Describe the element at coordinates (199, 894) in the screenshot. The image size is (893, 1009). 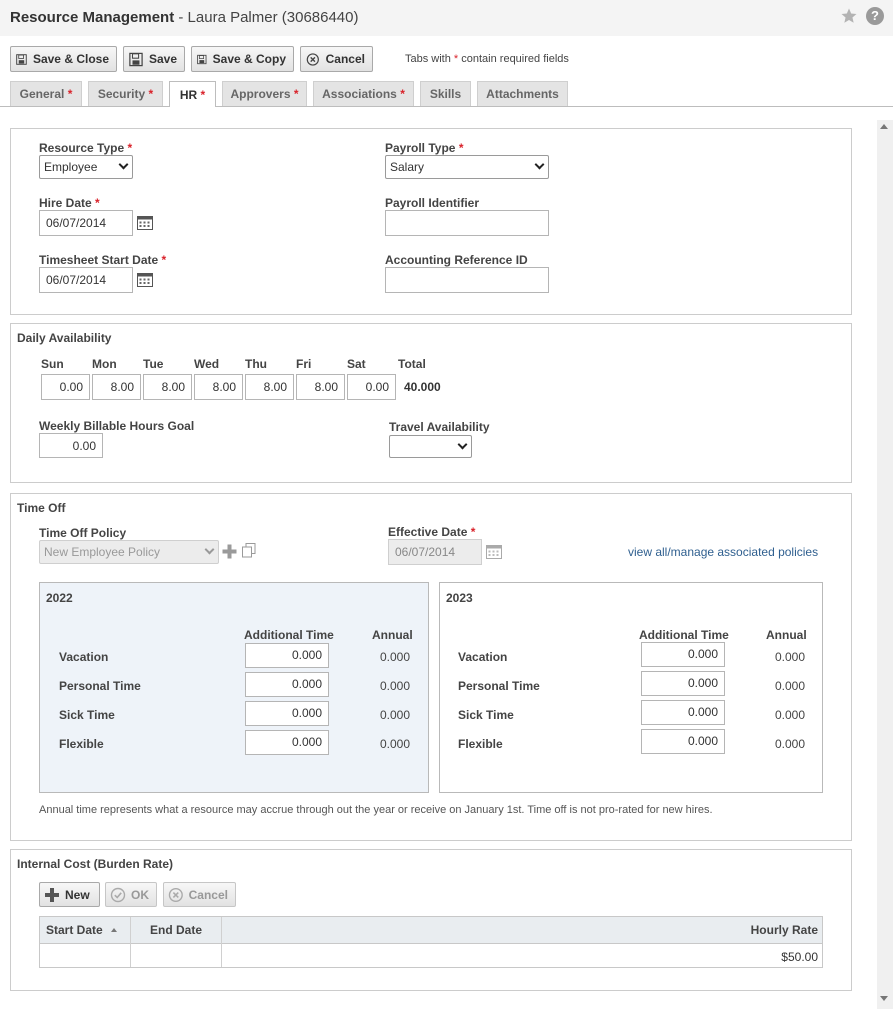
I see `cancel-rate-button: Cancel` at that location.